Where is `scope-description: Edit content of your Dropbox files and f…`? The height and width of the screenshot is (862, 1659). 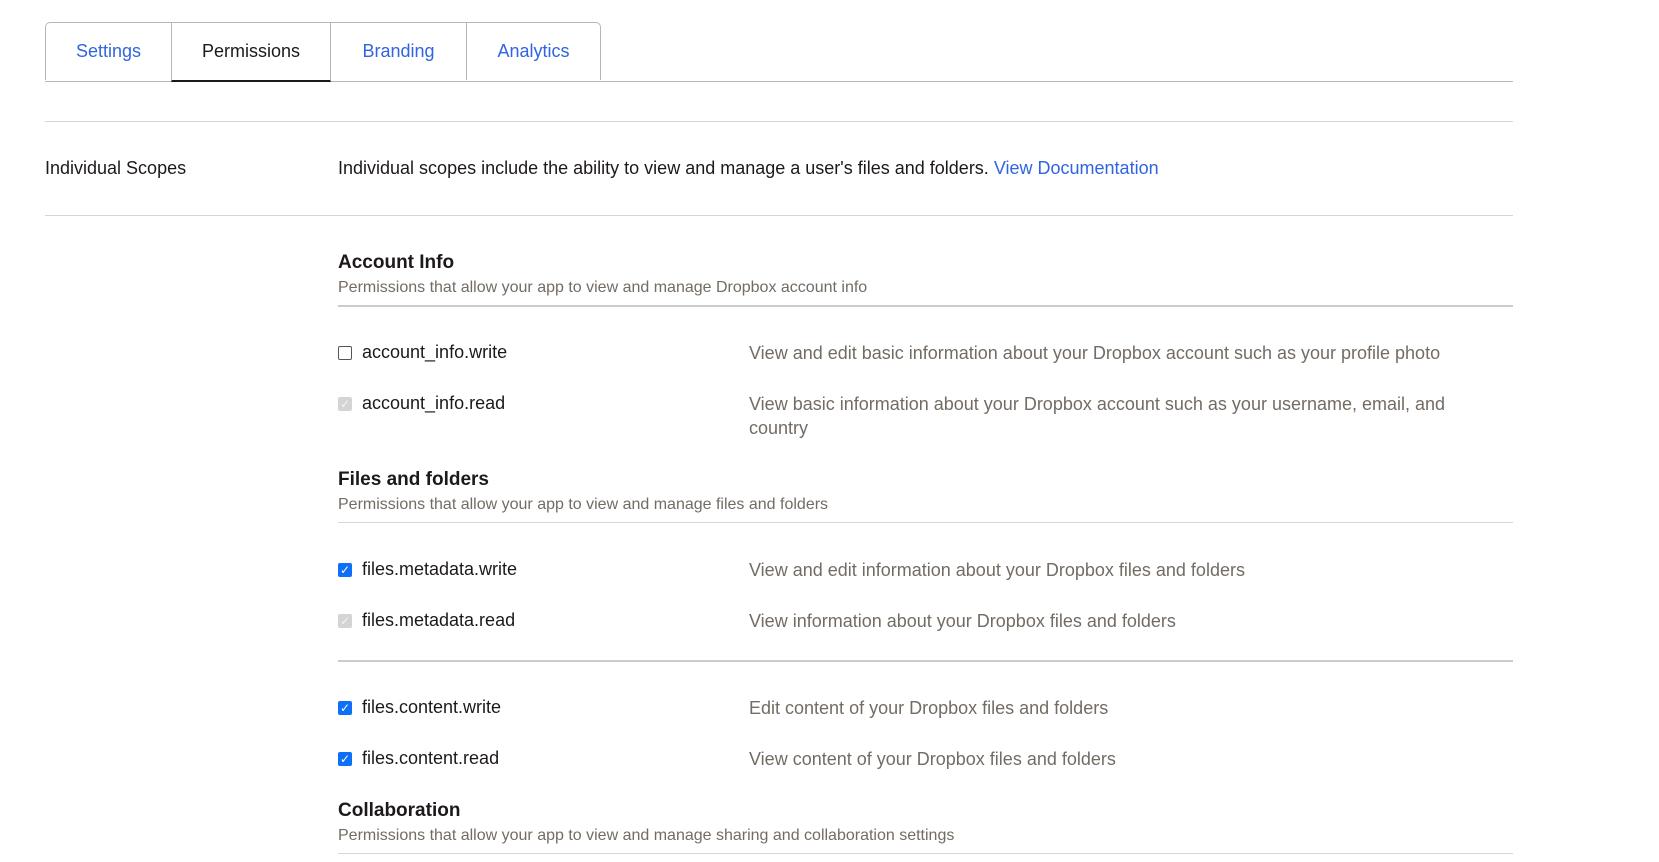 scope-description: Edit content of your Dropbox files and f… is located at coordinates (929, 708).